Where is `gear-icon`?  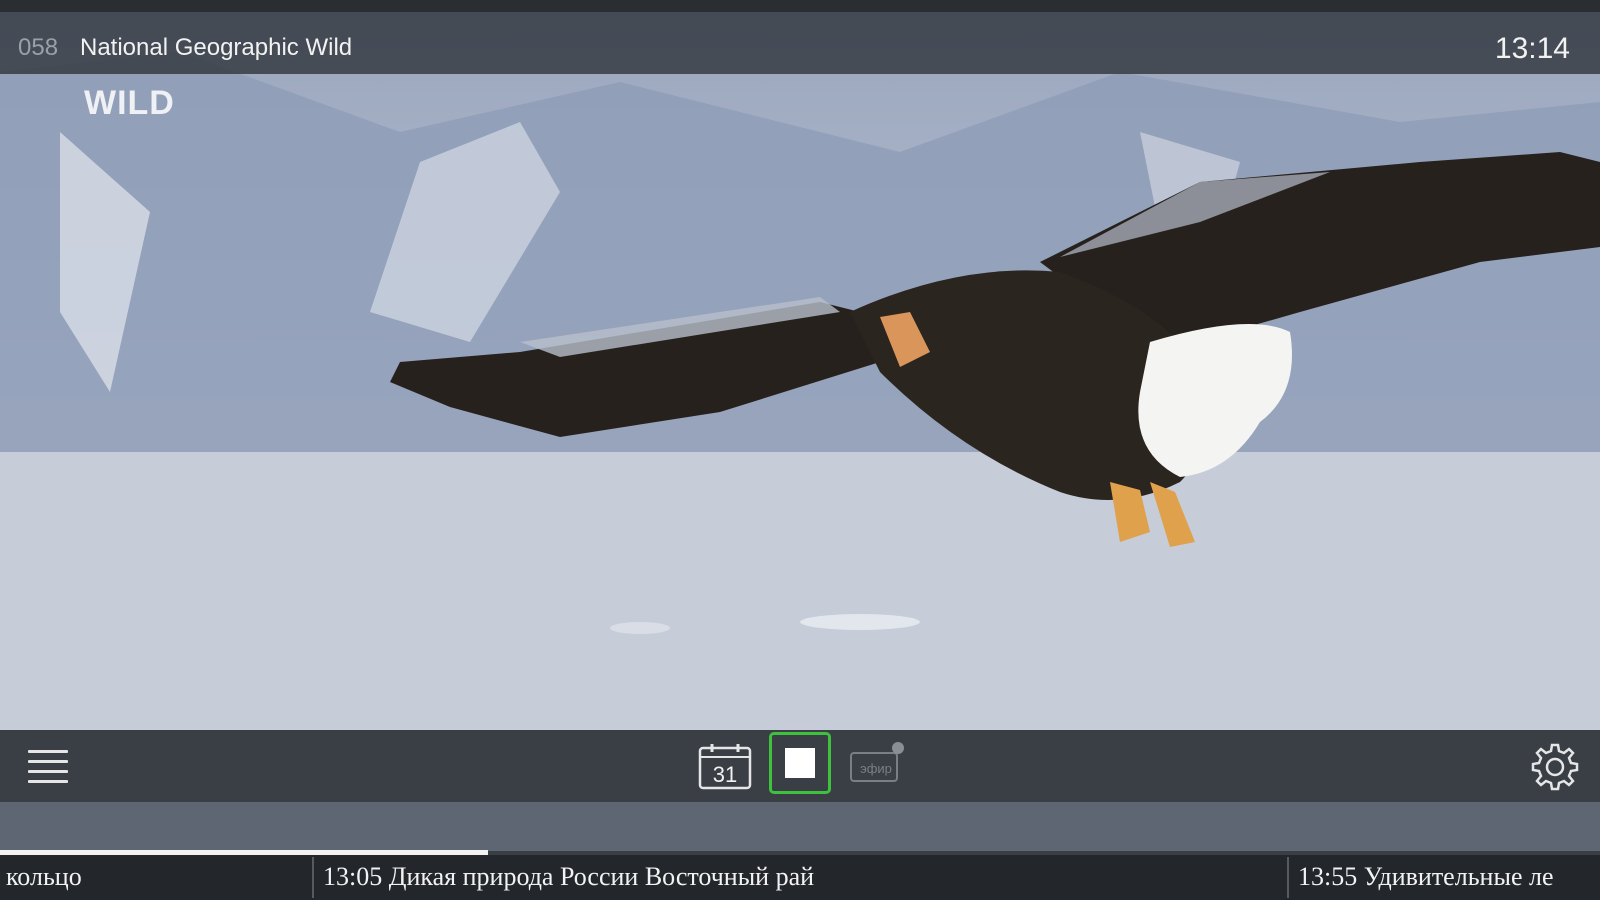 gear-icon is located at coordinates (1555, 767).